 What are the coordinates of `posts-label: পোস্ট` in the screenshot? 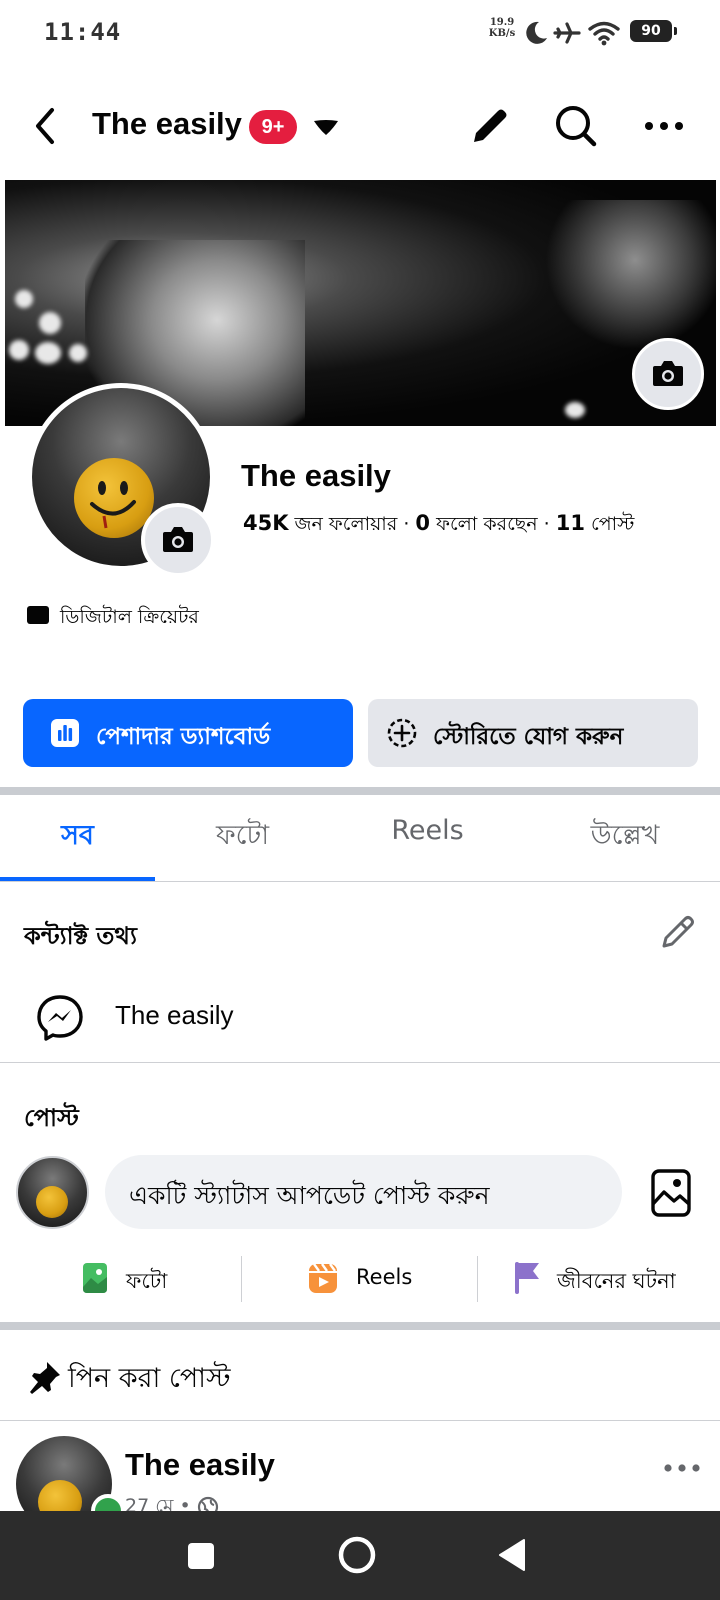 It's located at (612, 524).